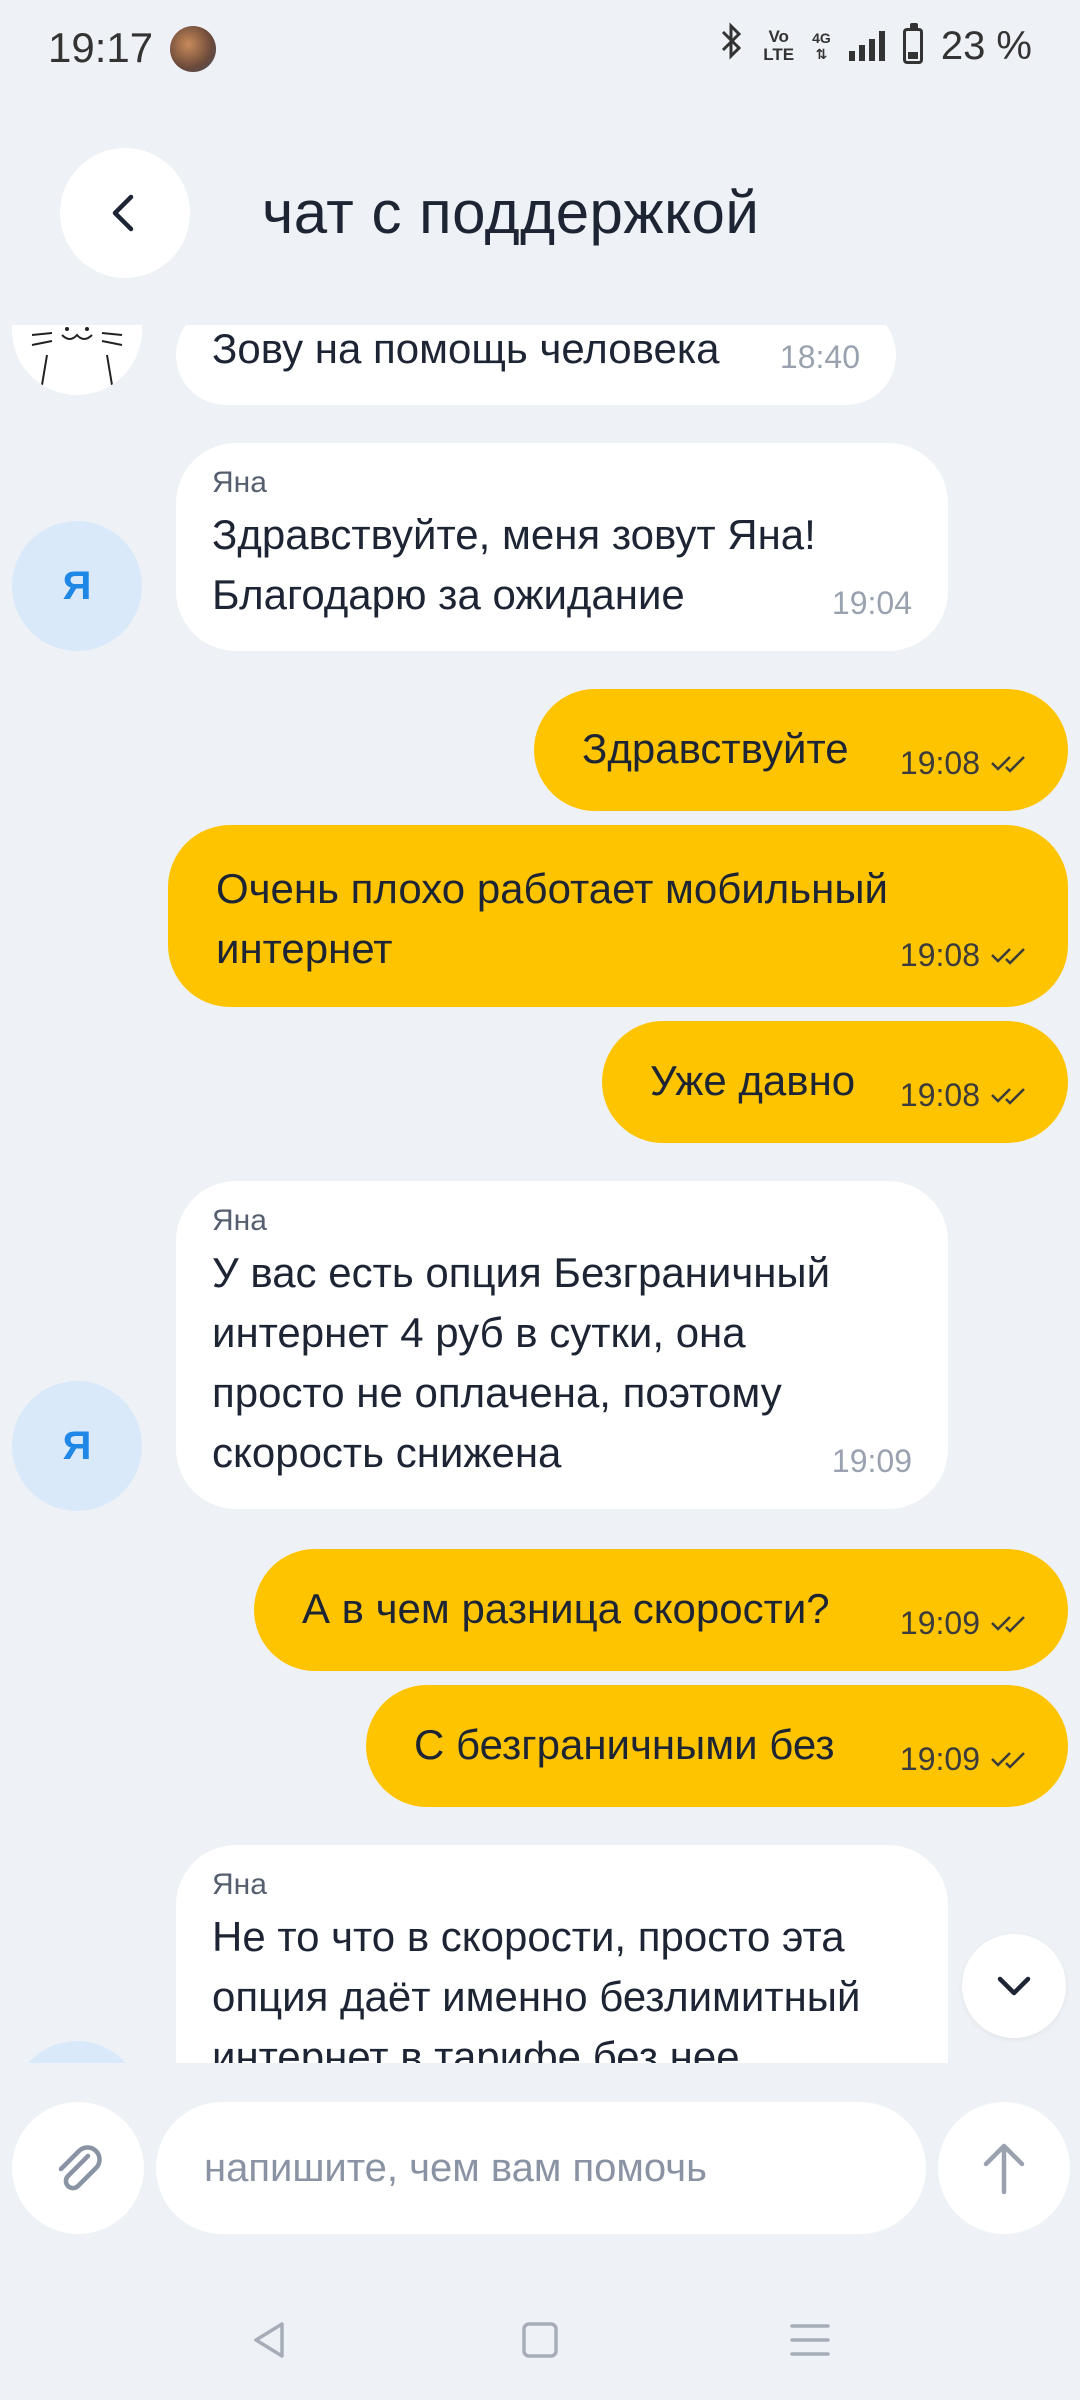 Image resolution: width=1080 pixels, height=2400 pixels. I want to click on system-navigation-bar, so click(540, 2335).